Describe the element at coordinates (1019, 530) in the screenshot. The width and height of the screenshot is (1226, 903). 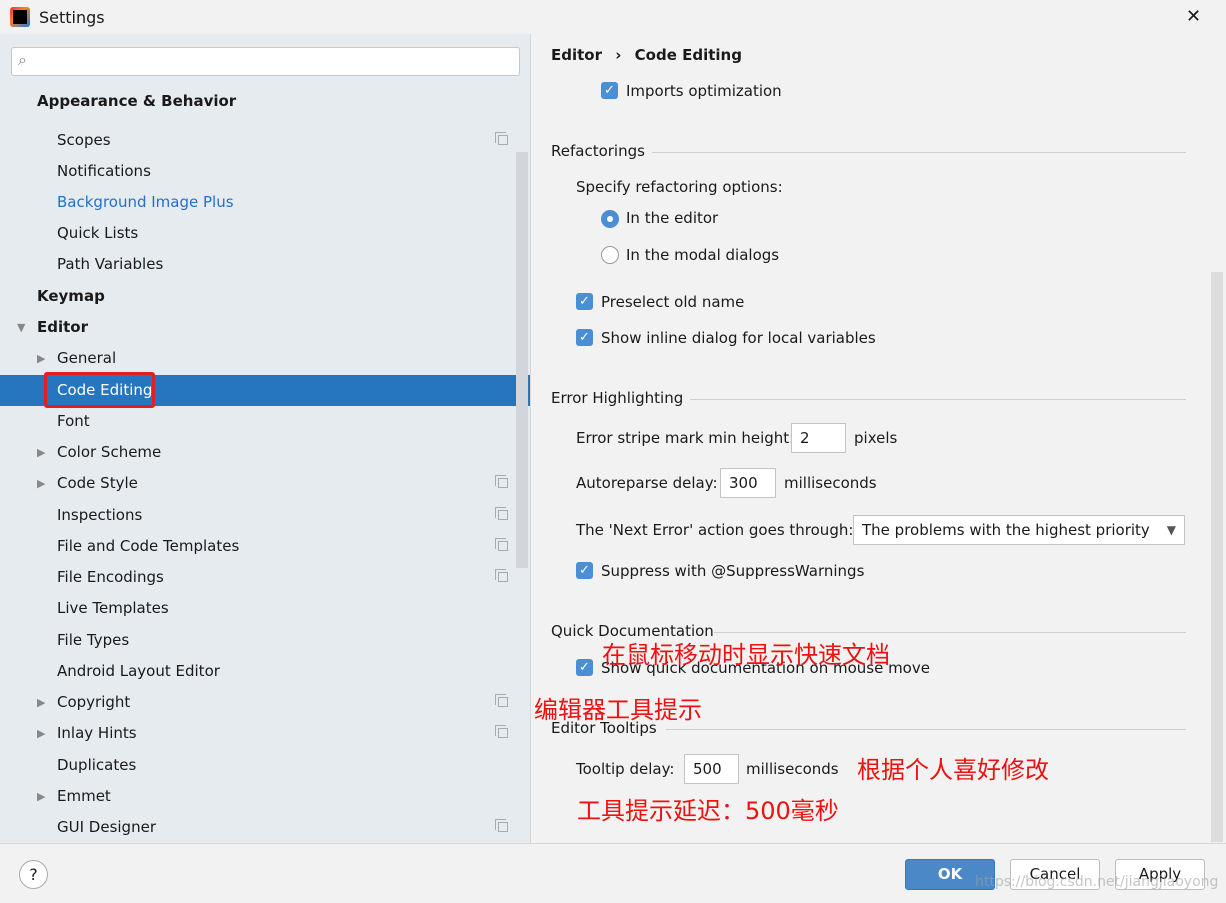
I see `next-error-dropdown: The problems with the highest priority ▼` at that location.